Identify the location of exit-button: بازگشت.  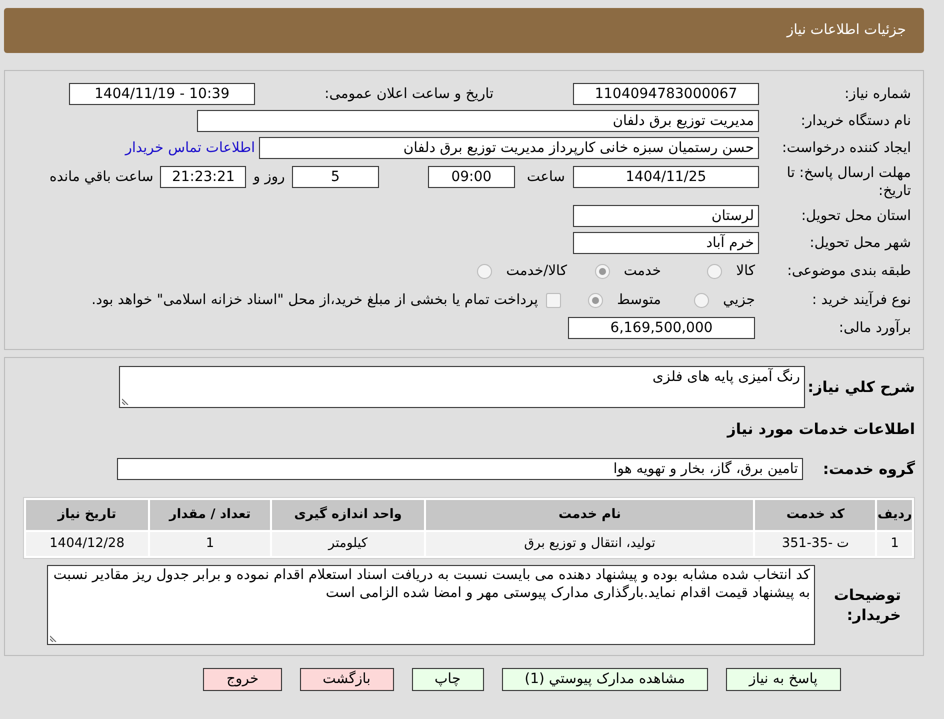
(347, 679).